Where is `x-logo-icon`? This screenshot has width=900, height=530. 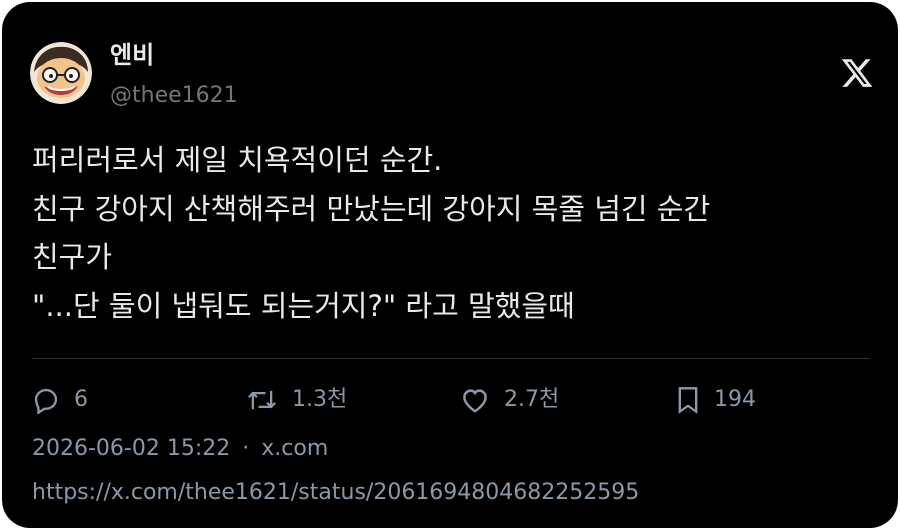
x-logo-icon is located at coordinates (857, 73).